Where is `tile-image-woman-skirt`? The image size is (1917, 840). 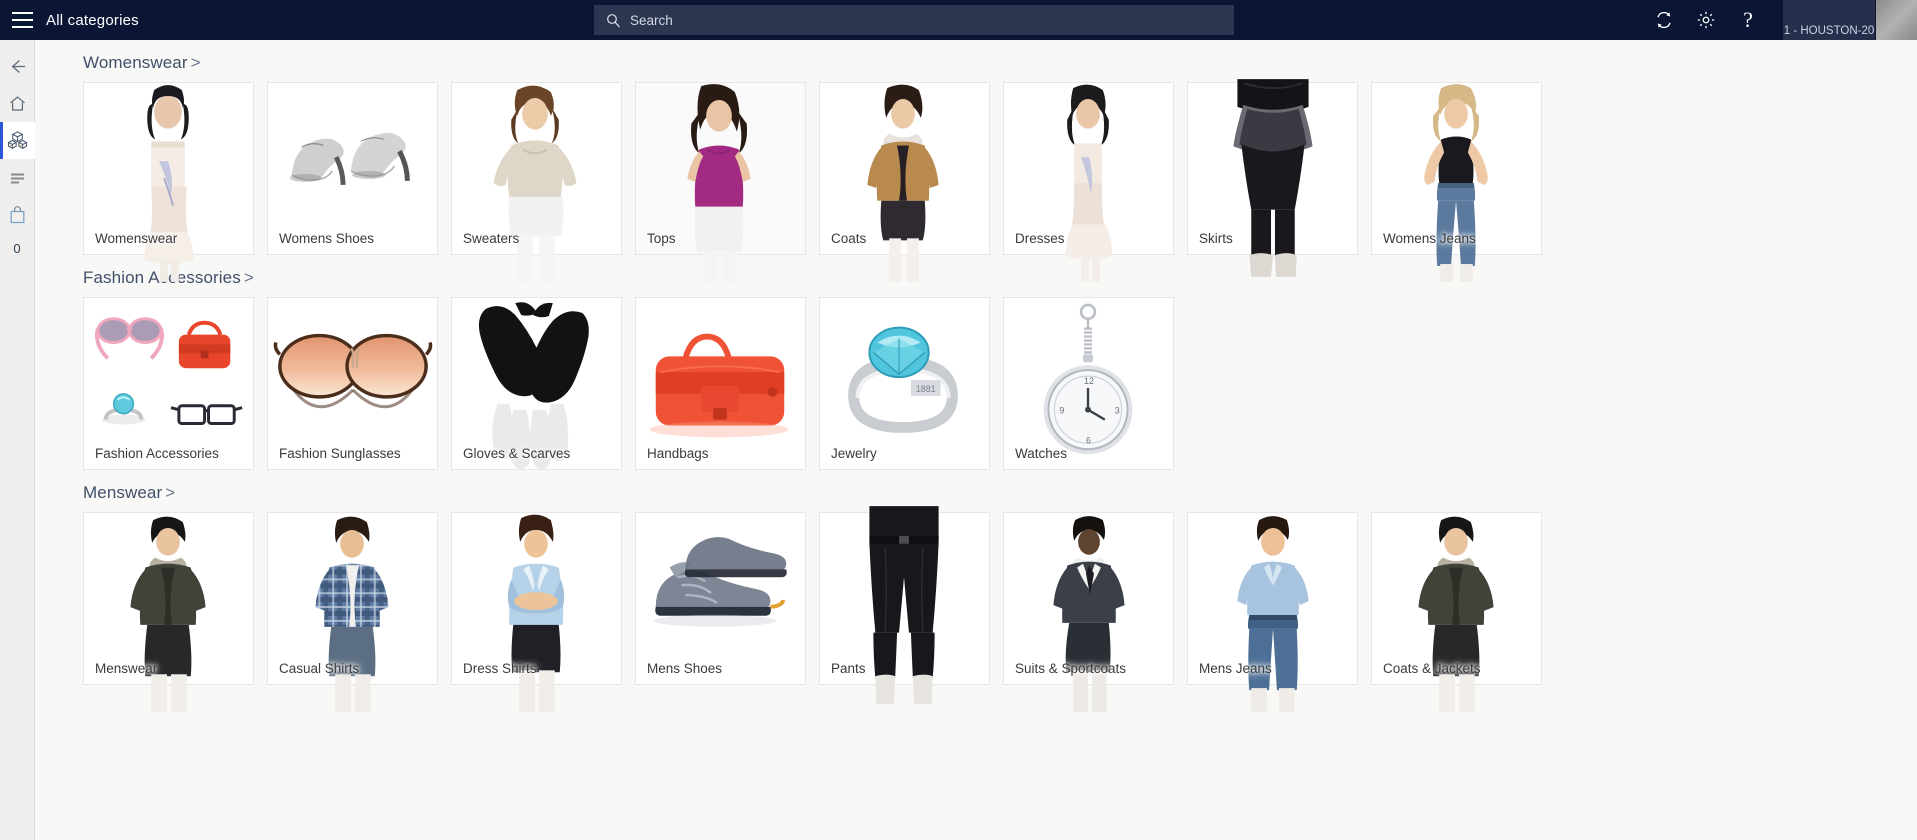
tile-image-woman-skirt is located at coordinates (1272, 178).